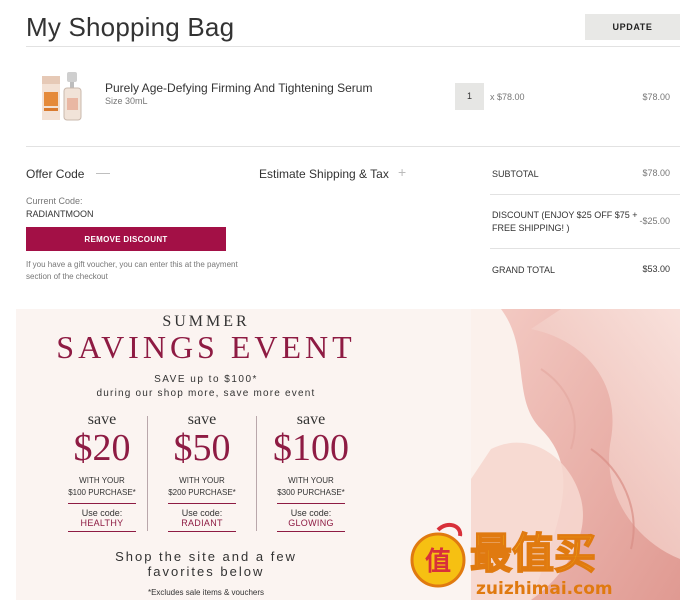  Describe the element at coordinates (102, 448) in the screenshot. I see `tier-amount: $20` at that location.